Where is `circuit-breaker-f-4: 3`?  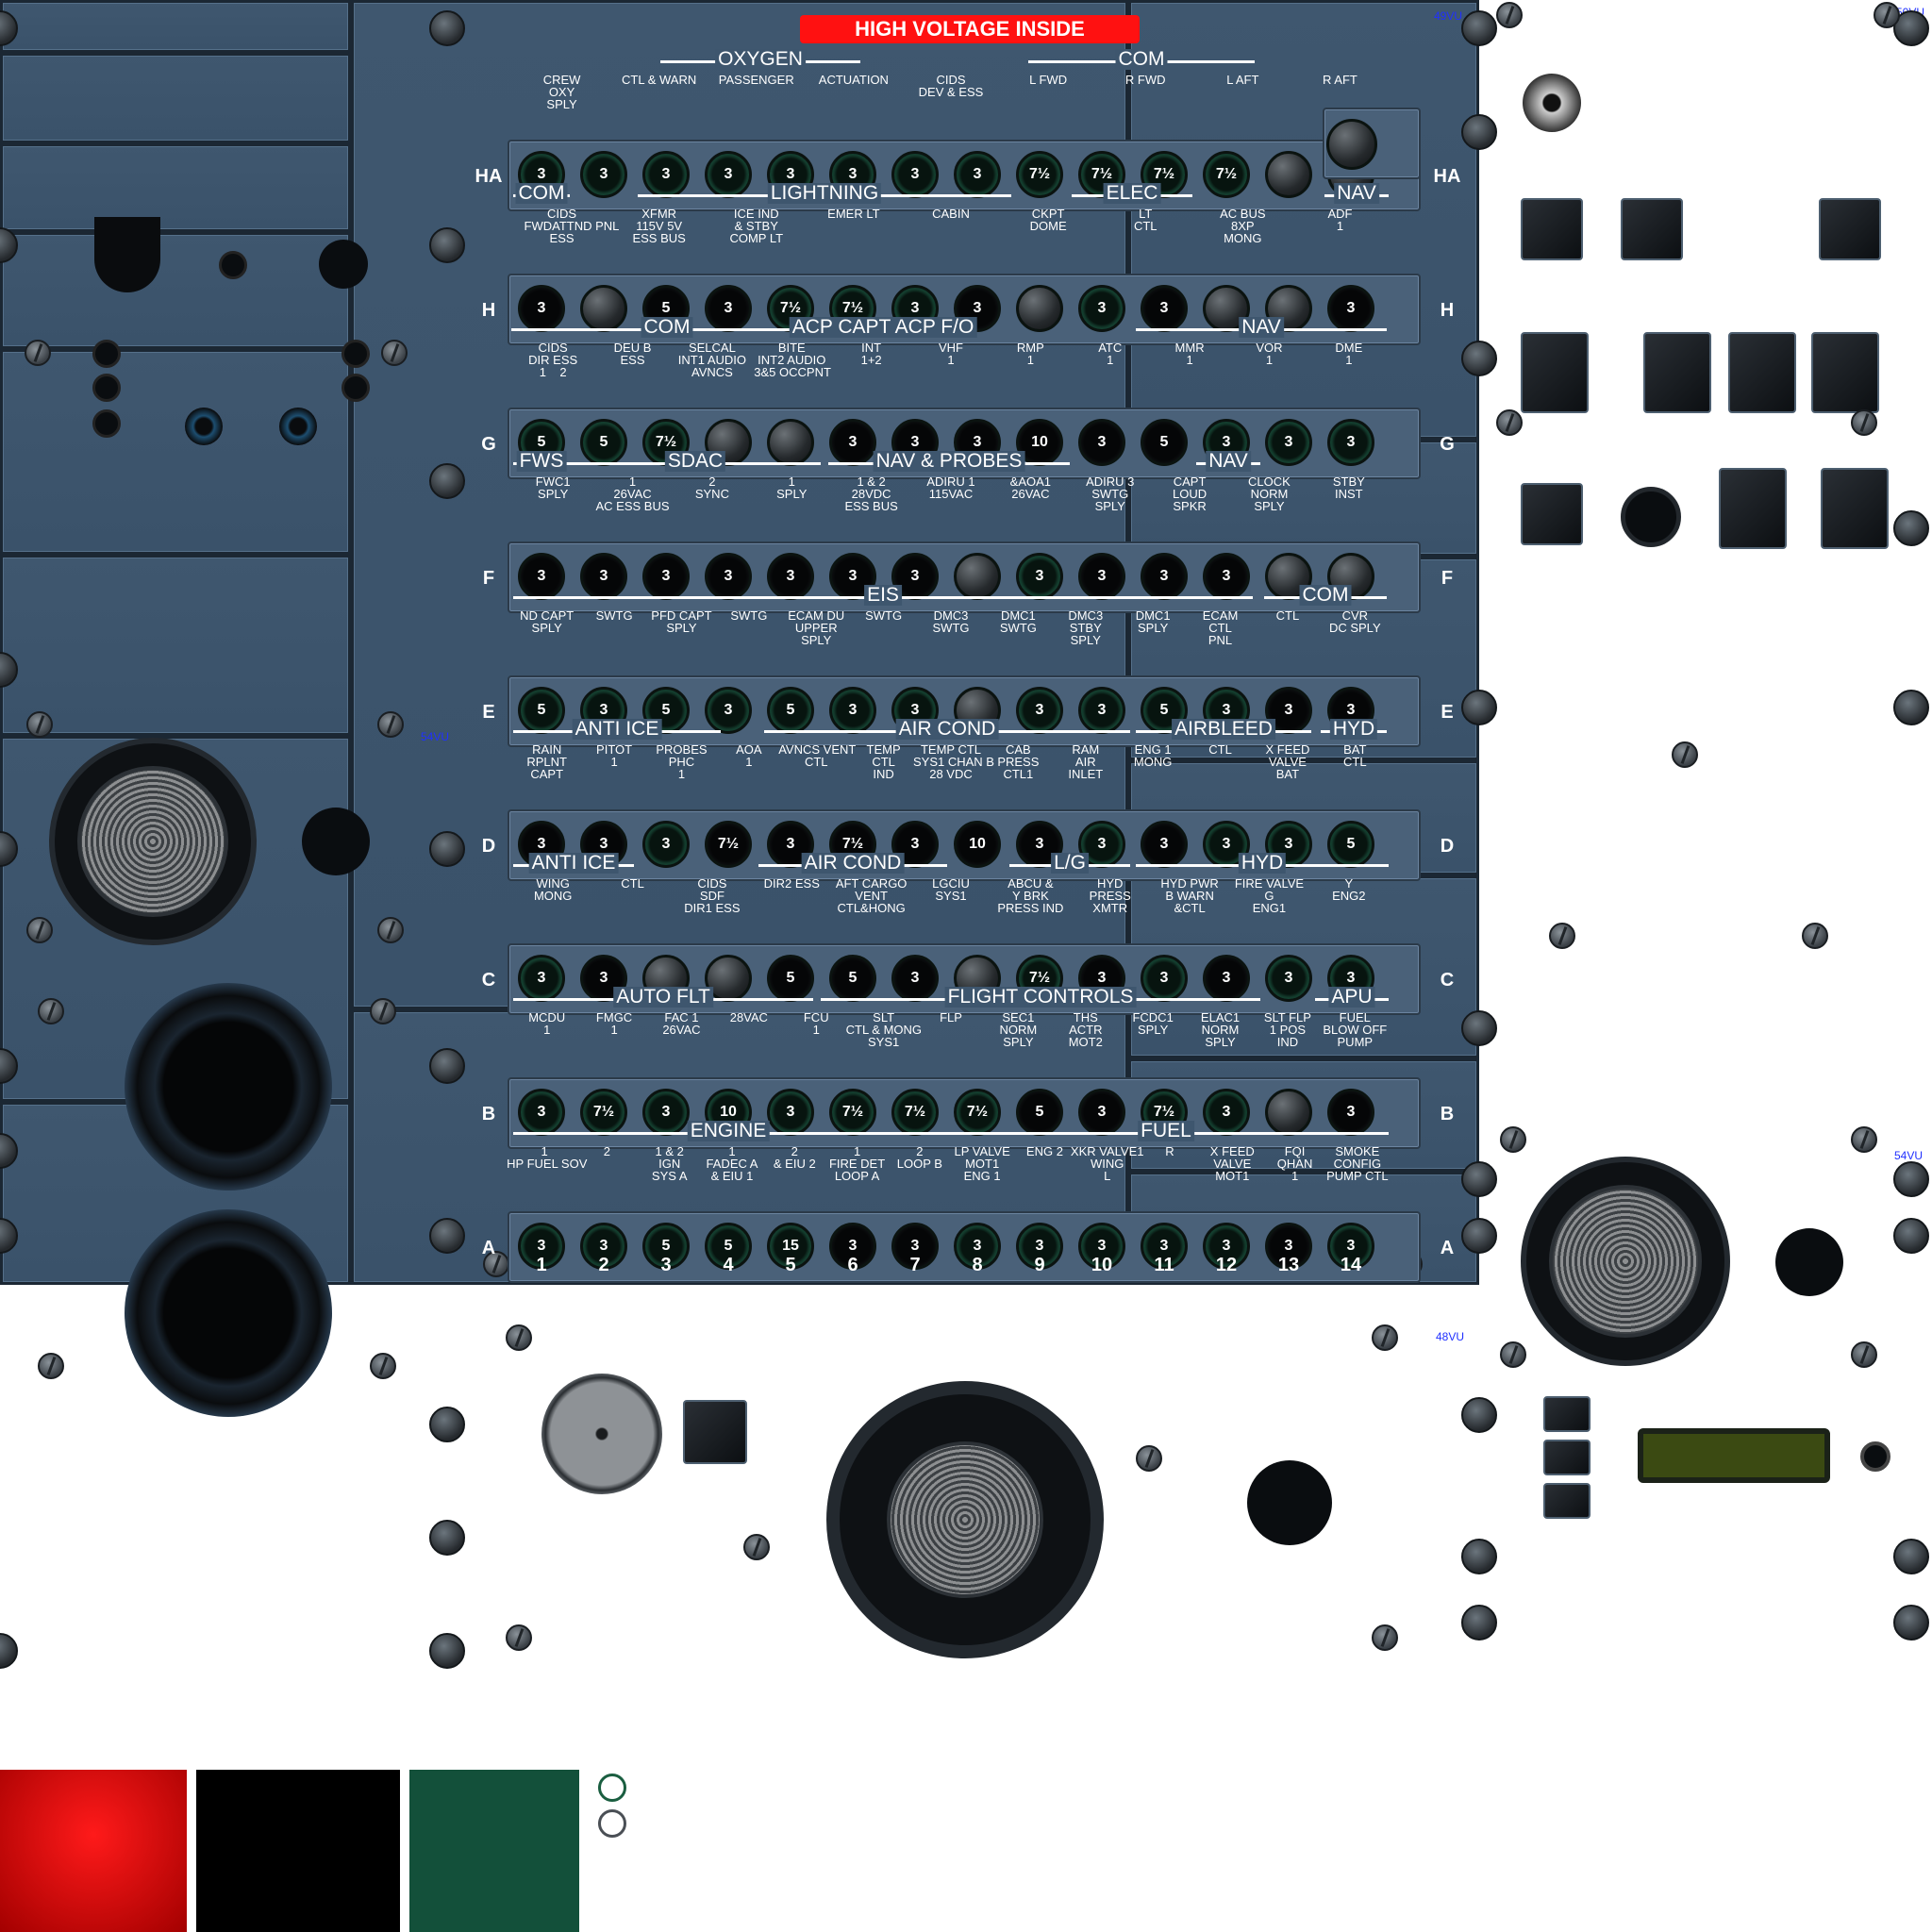
circuit-breaker-f-4: 3 is located at coordinates (729, 577).